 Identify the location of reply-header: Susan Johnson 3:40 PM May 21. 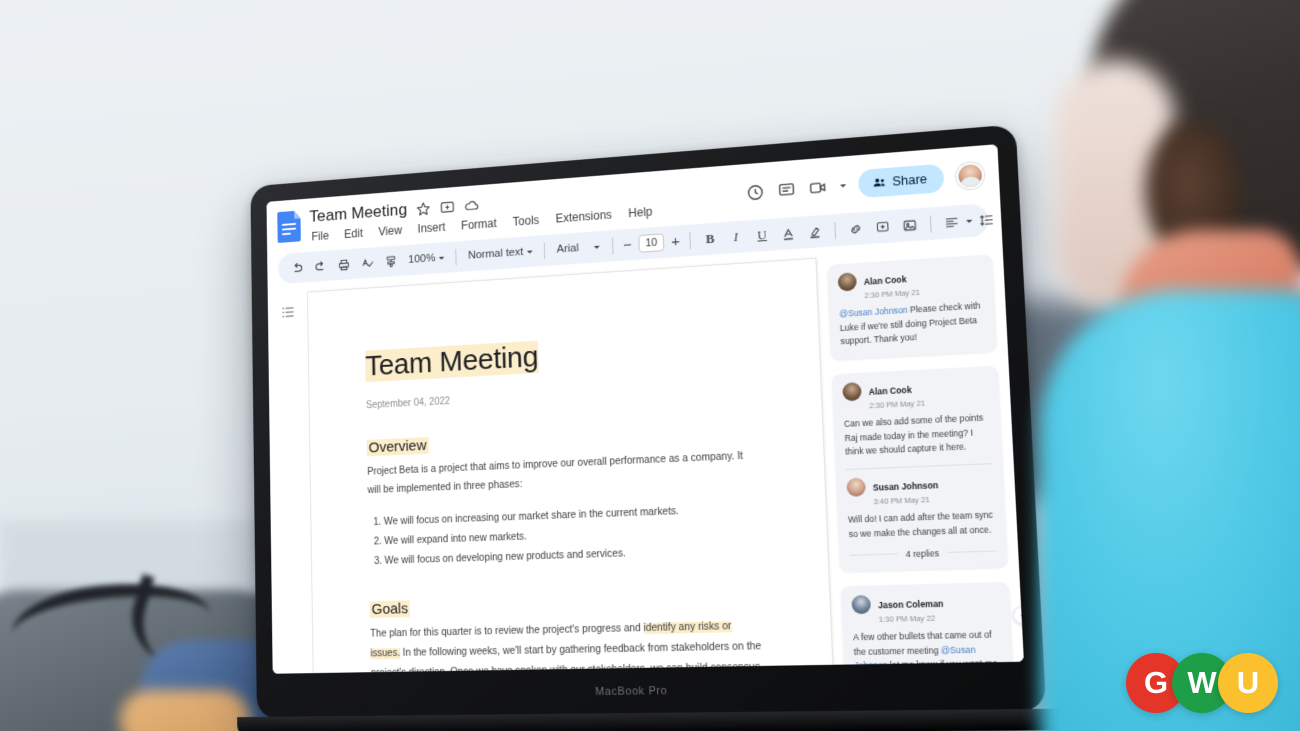
(920, 489).